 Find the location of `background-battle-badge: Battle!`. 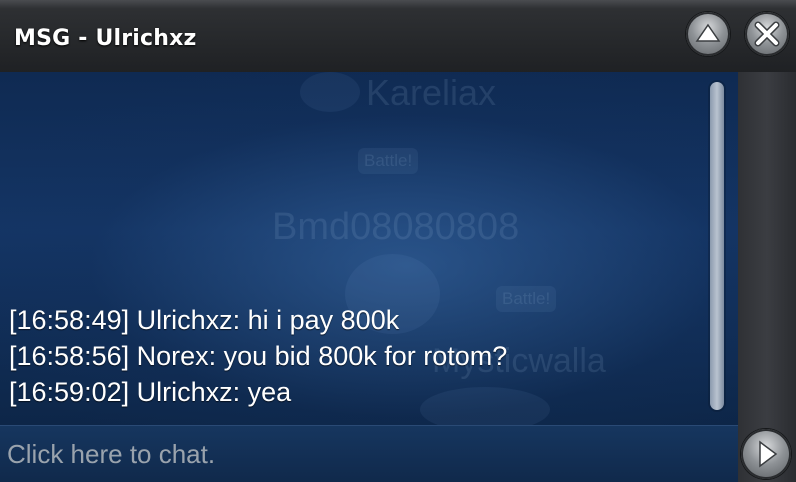

background-battle-badge: Battle! is located at coordinates (388, 161).